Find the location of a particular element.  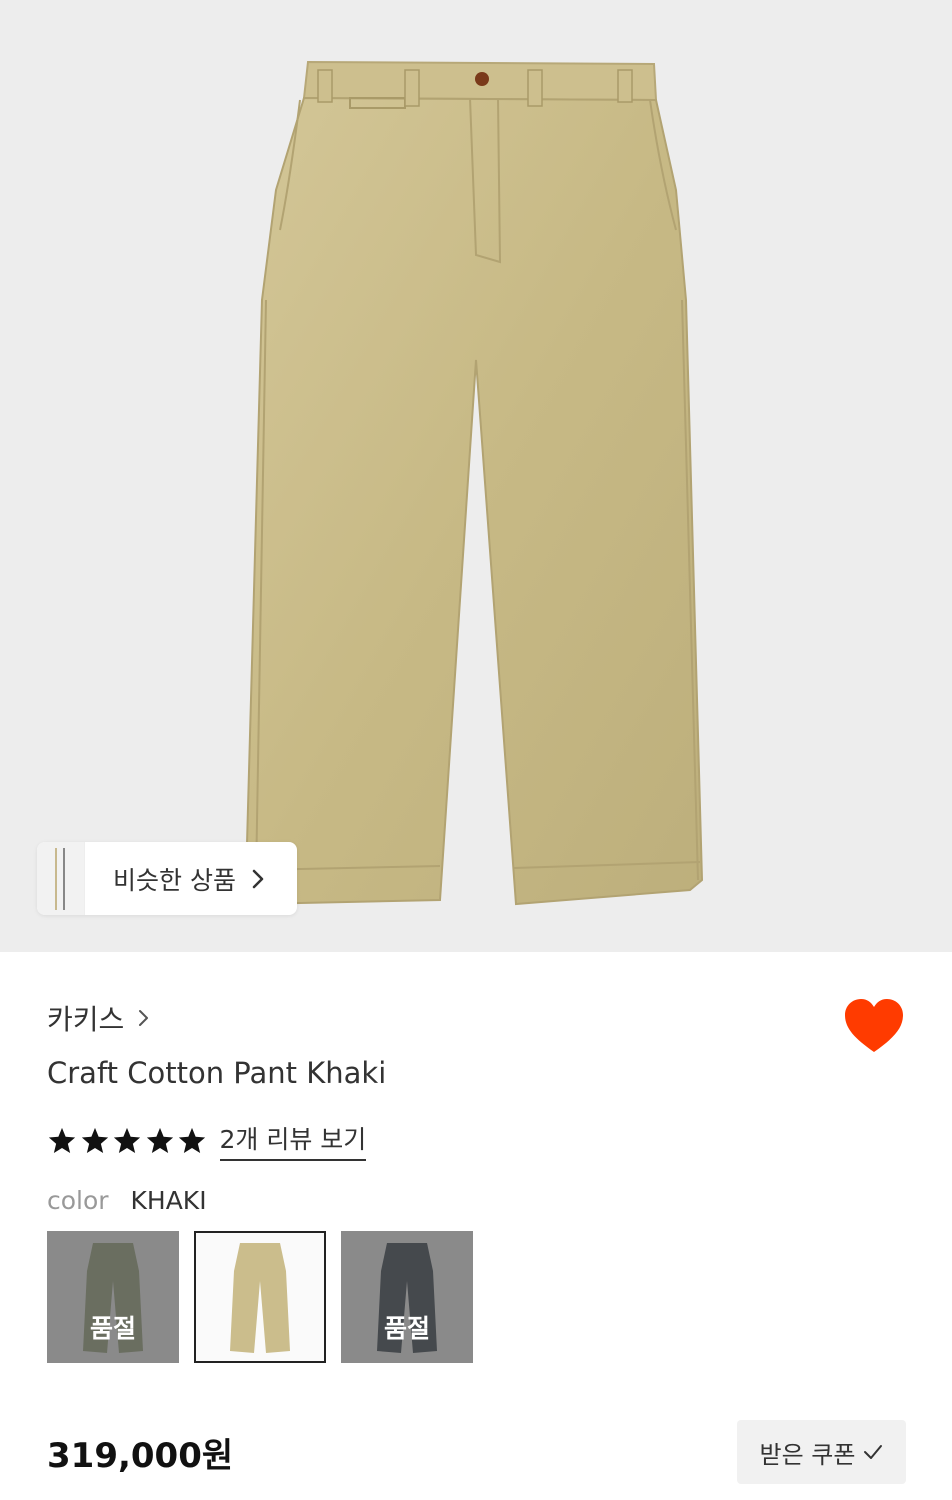

brand-name: 카키스 is located at coordinates (86, 1019).